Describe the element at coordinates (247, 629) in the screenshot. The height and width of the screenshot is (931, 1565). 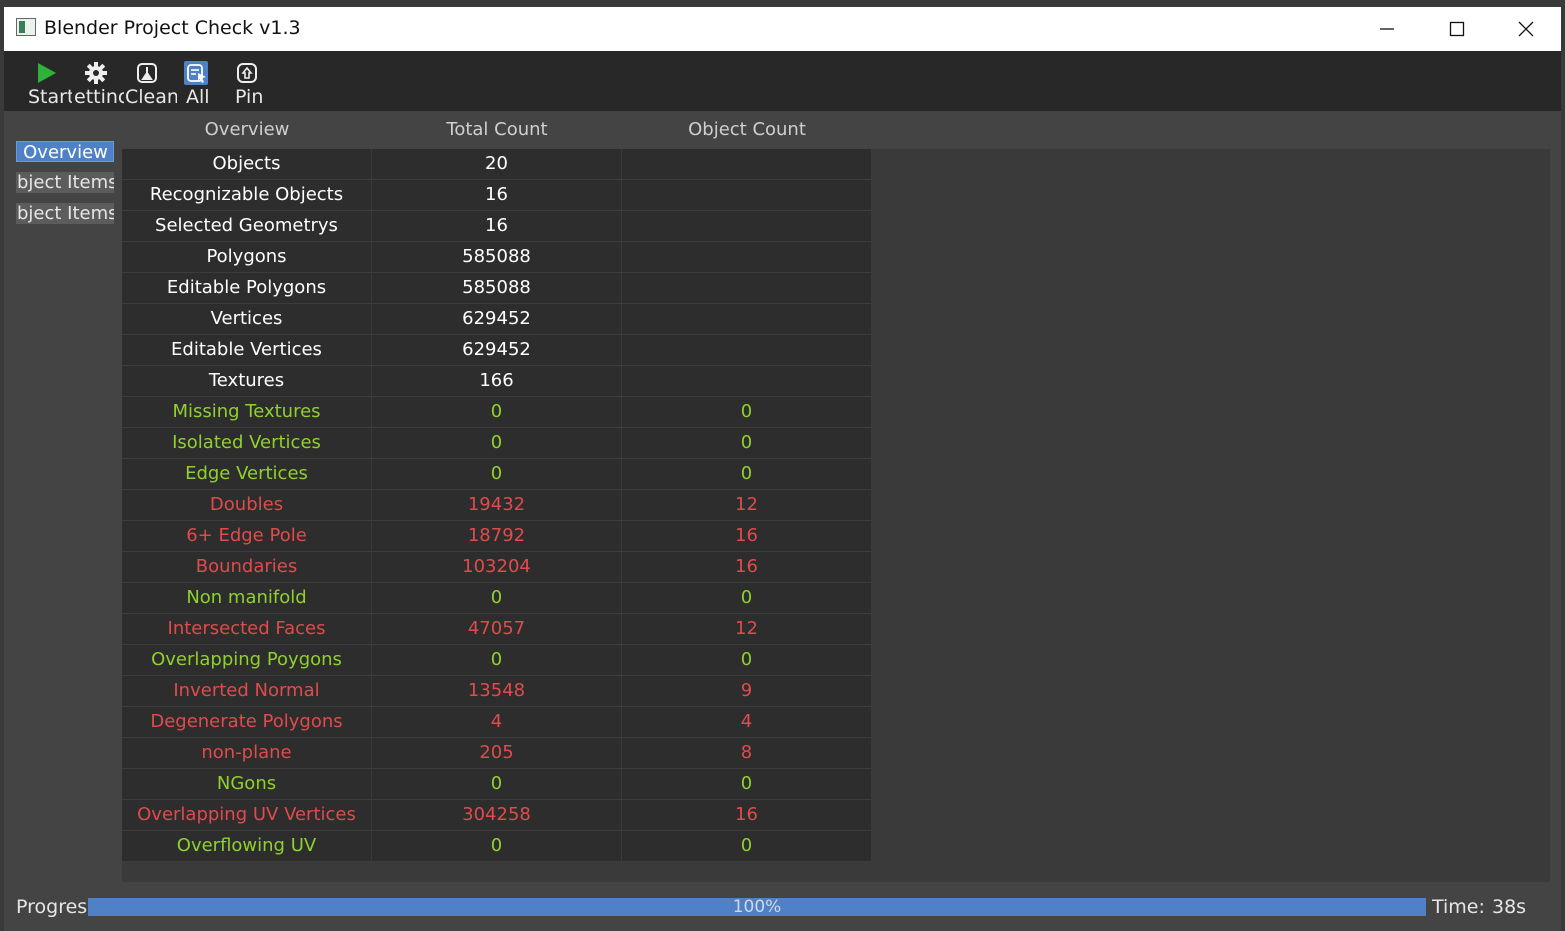
I see `cell-check-name: Intersected Faces` at that location.